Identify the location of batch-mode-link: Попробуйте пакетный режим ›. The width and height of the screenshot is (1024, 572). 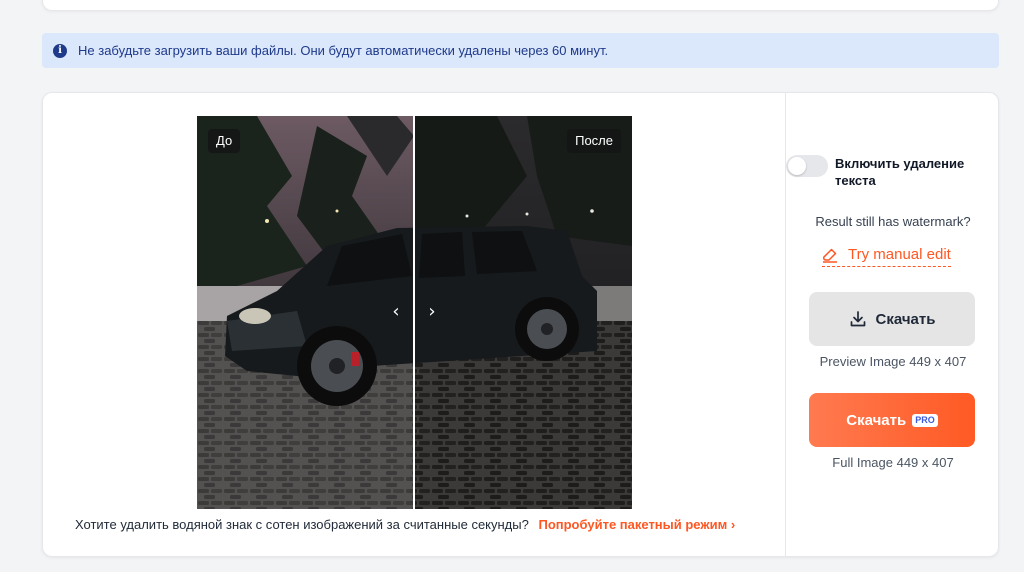
(636, 524).